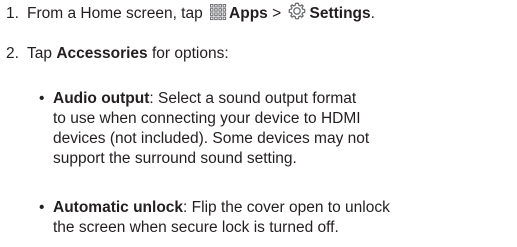 This screenshot has width=517, height=247. I want to click on step-2-prefix: Tap, so click(39, 53).